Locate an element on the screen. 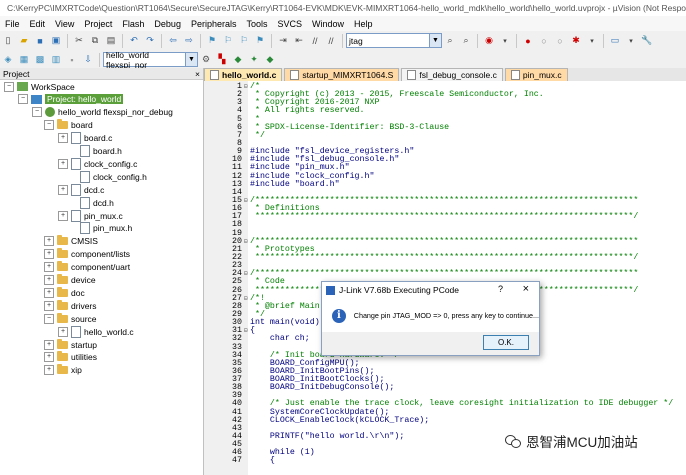  close-button: × is located at coordinates (526, 289).